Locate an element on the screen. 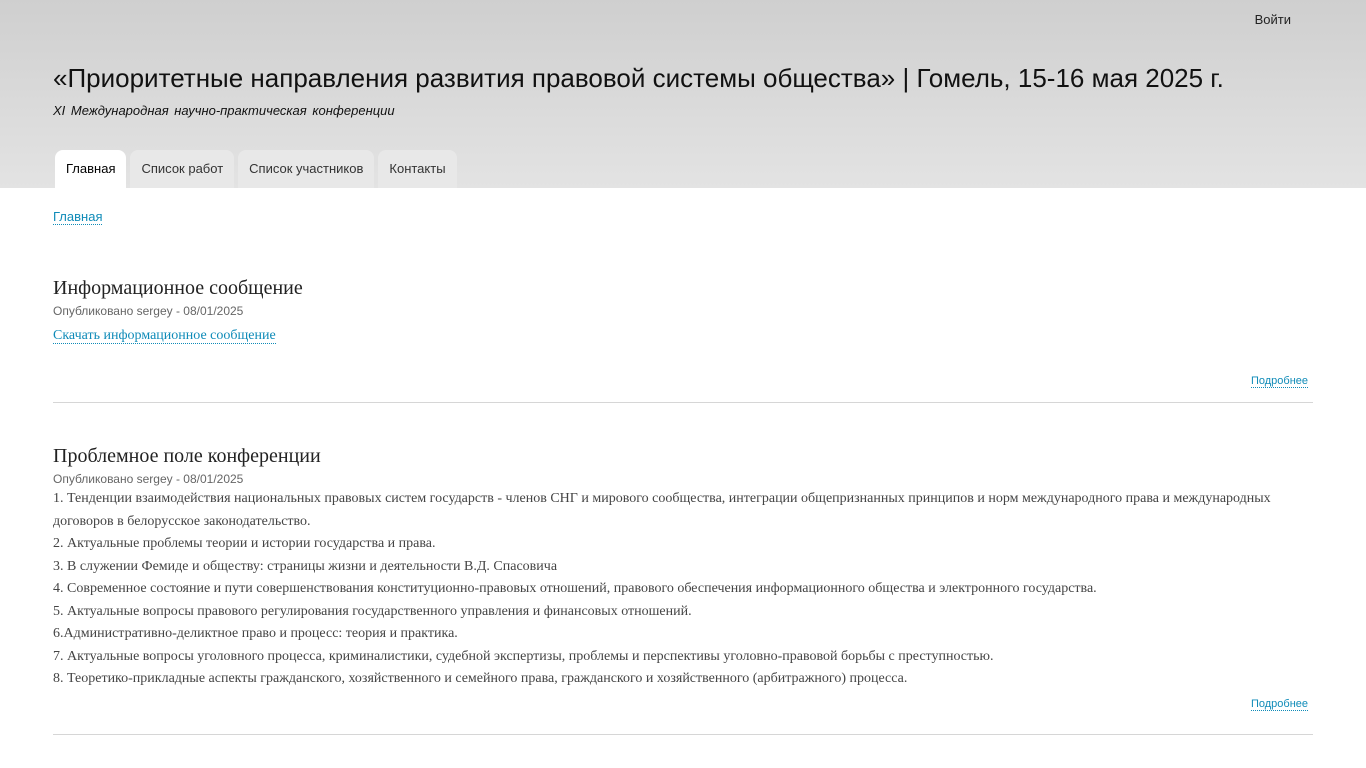 The height and width of the screenshot is (768, 1366). article-title: Проблемное поле конференции is located at coordinates (683, 456).